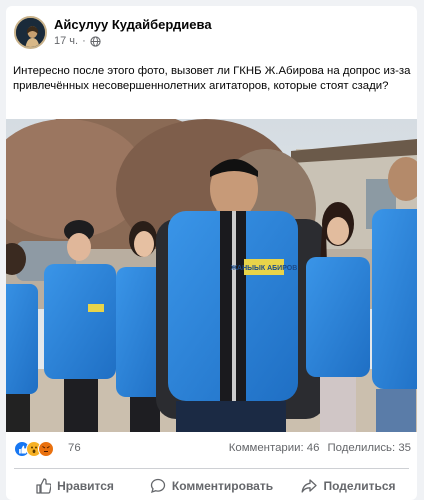  What do you see at coordinates (211, 468) in the screenshot?
I see `actions-divider` at bounding box center [211, 468].